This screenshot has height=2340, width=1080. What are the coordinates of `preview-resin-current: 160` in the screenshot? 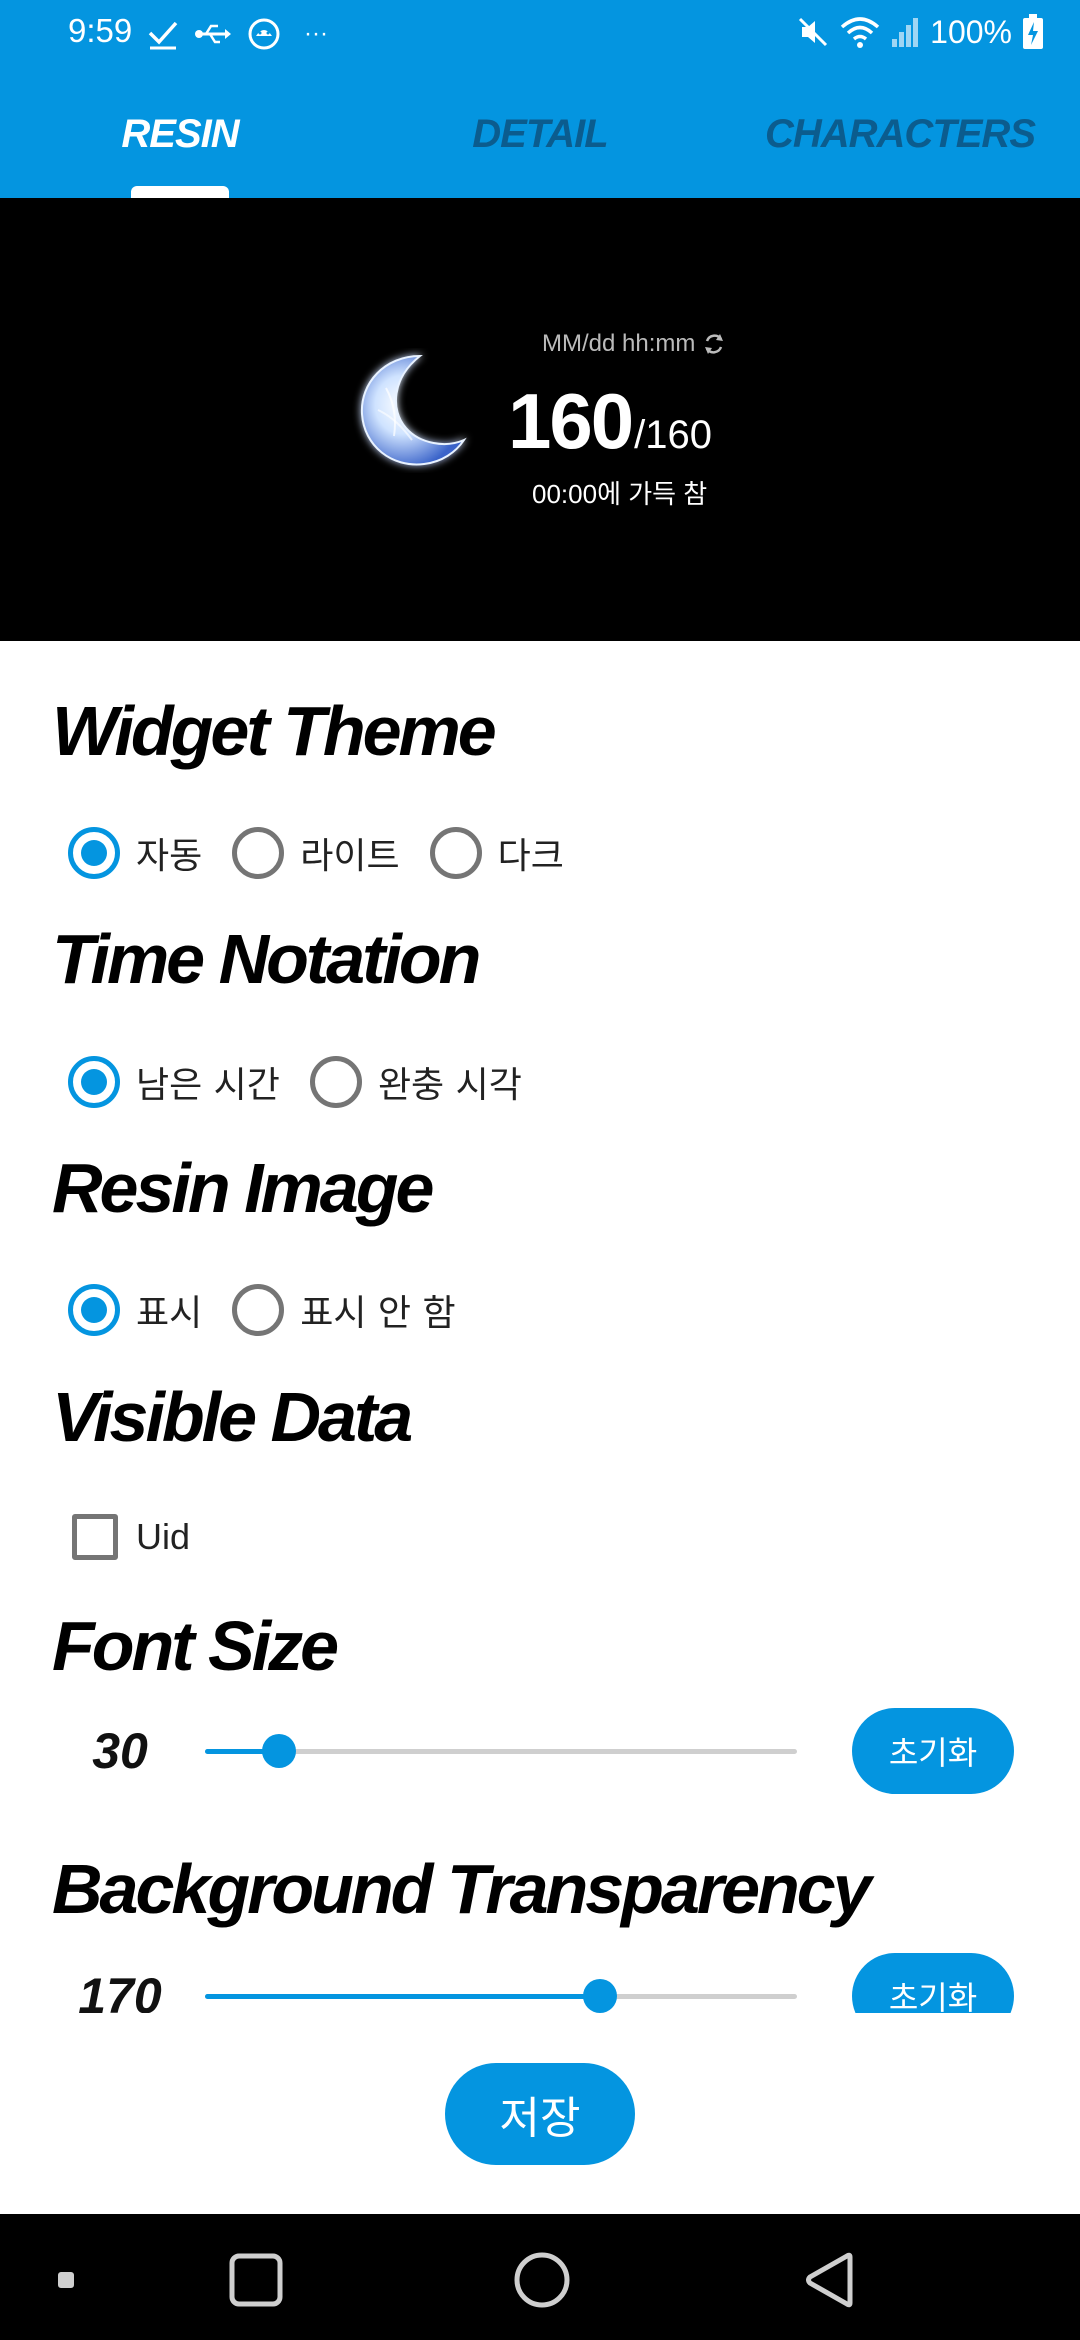 It's located at (571, 421).